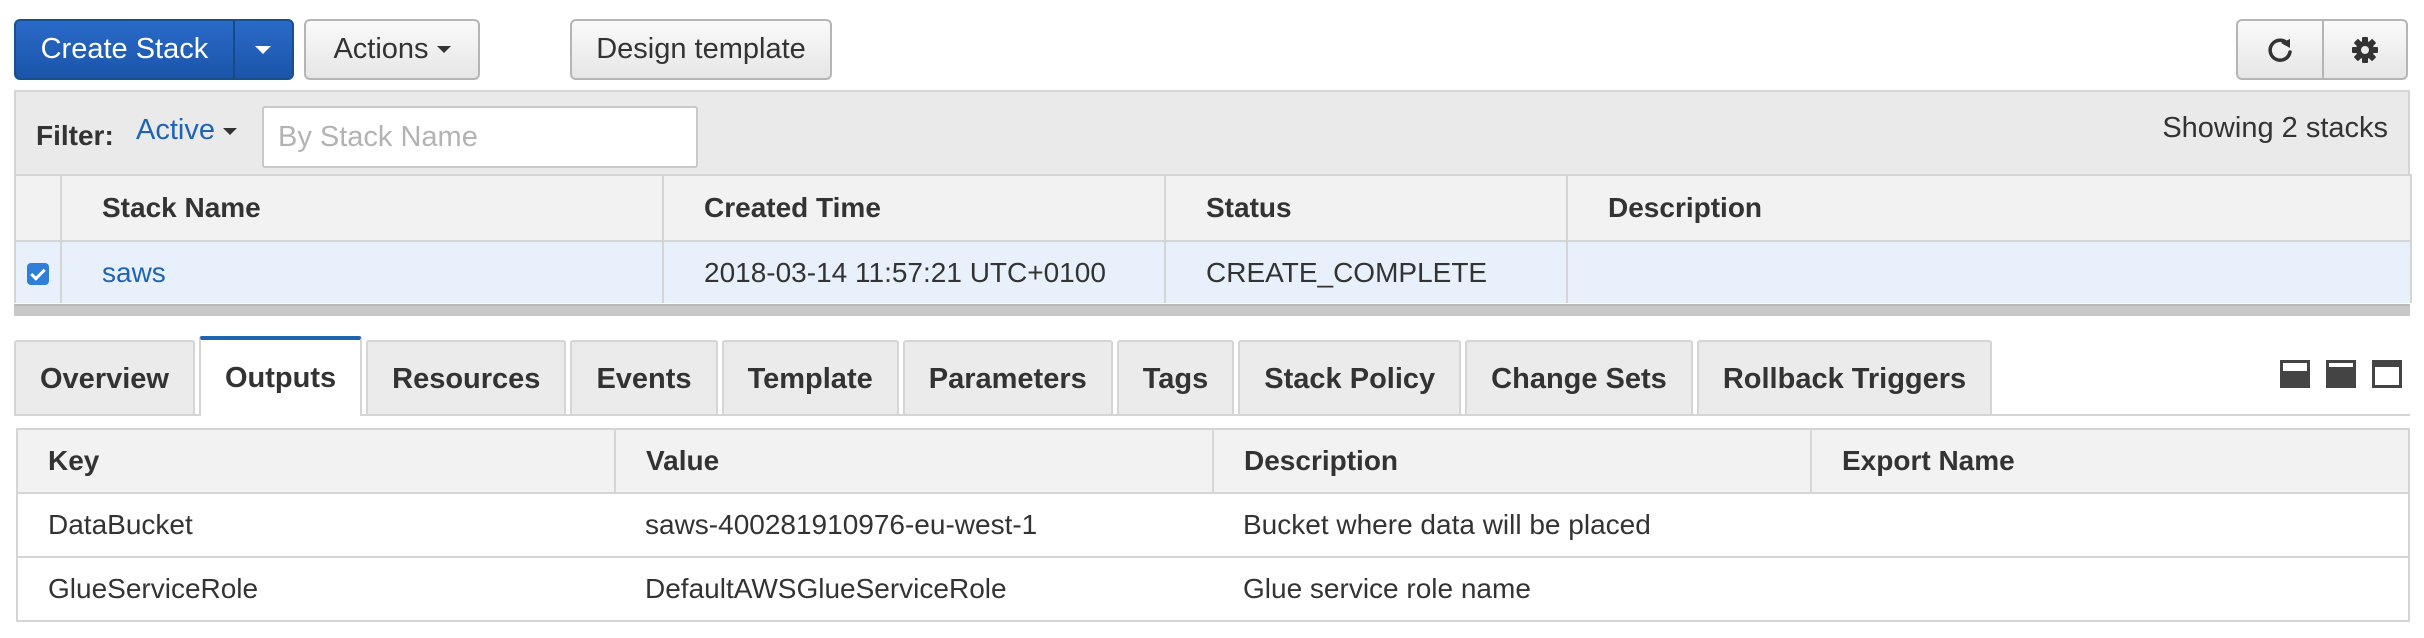  Describe the element at coordinates (914, 461) in the screenshot. I see `column-header-value: Value` at that location.